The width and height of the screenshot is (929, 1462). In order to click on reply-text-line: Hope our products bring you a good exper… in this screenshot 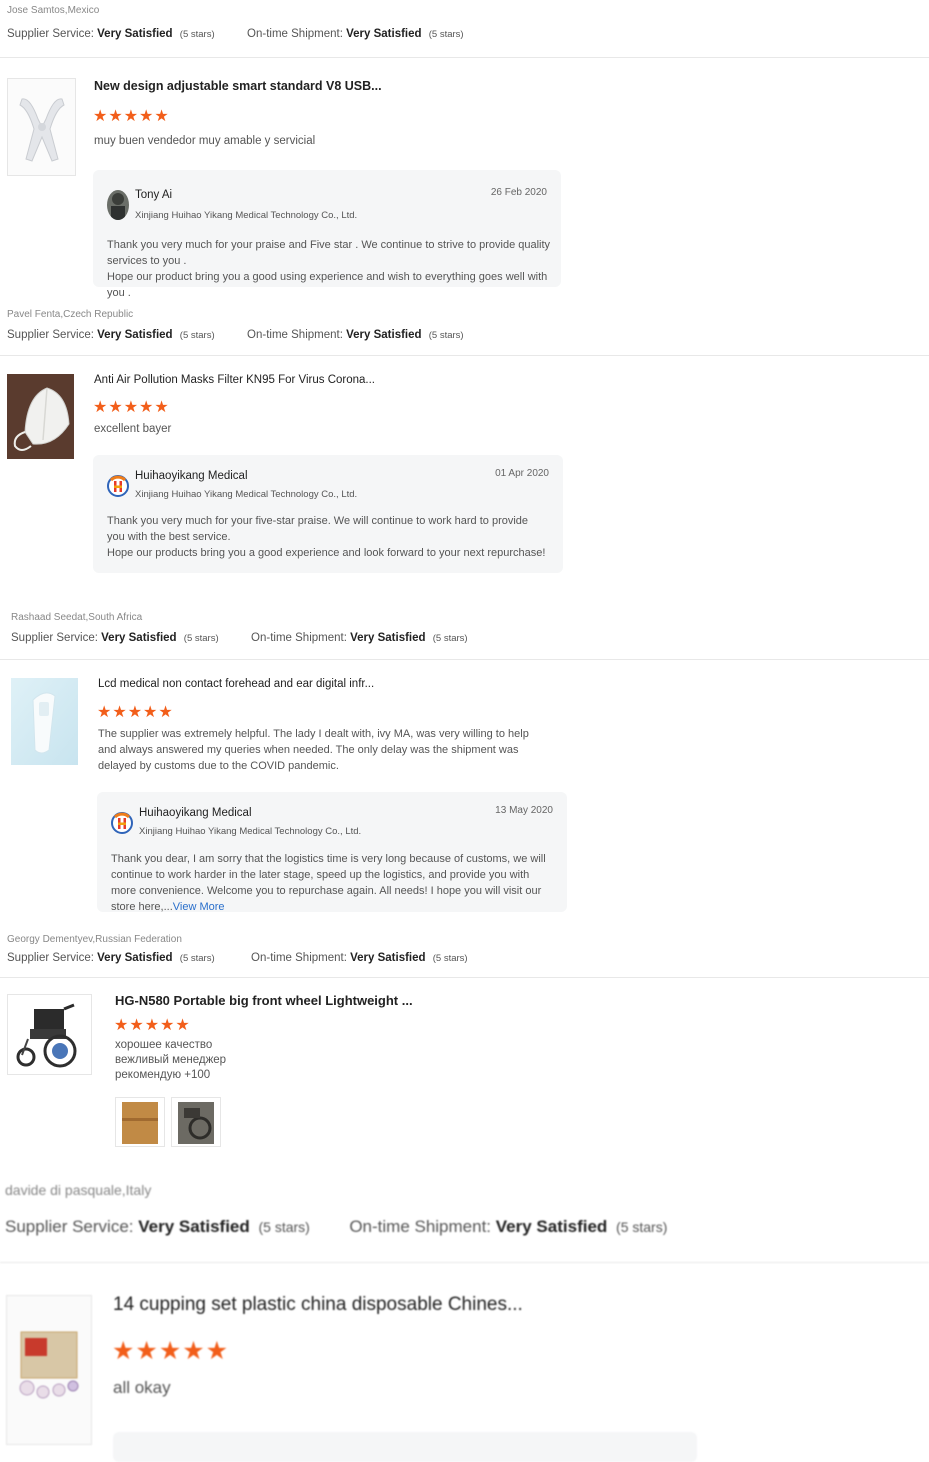, I will do `click(326, 553)`.